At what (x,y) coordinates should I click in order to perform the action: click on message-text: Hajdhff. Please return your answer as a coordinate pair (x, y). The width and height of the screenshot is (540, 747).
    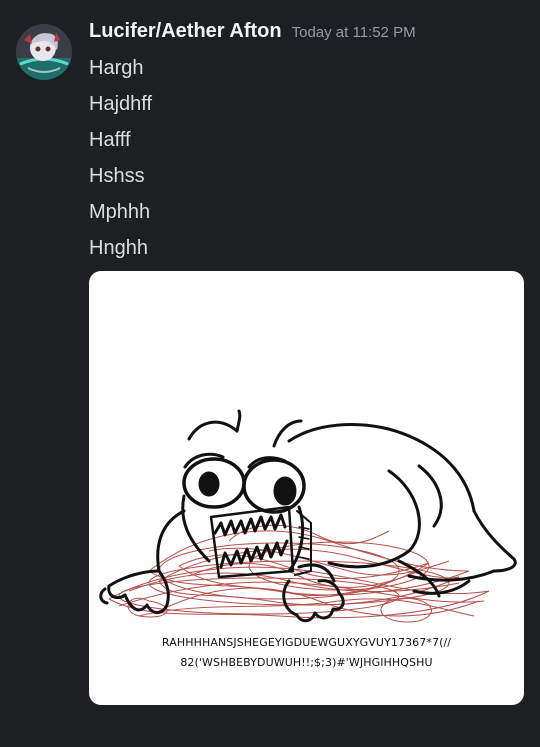
    Looking at the image, I should click on (121, 104).